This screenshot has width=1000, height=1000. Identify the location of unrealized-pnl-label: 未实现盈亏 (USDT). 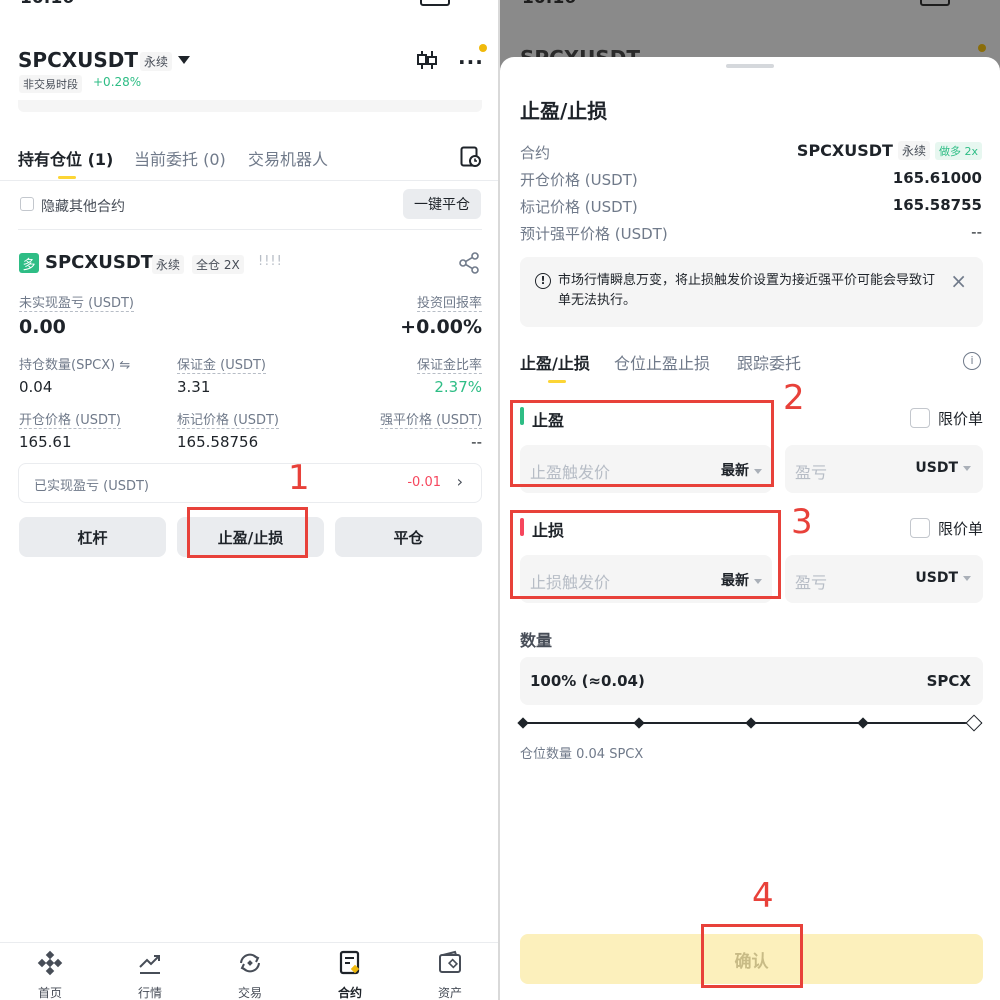
(76, 304).